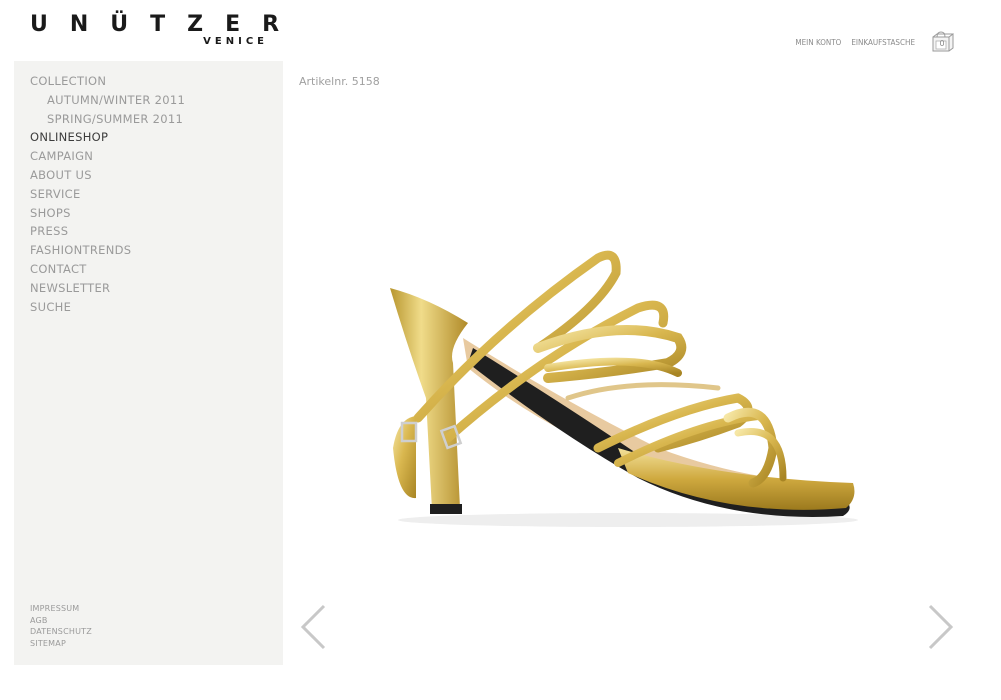 The image size is (1001, 700). What do you see at coordinates (107, 175) in the screenshot?
I see `sidebar-item-about-us: ABOUT US` at bounding box center [107, 175].